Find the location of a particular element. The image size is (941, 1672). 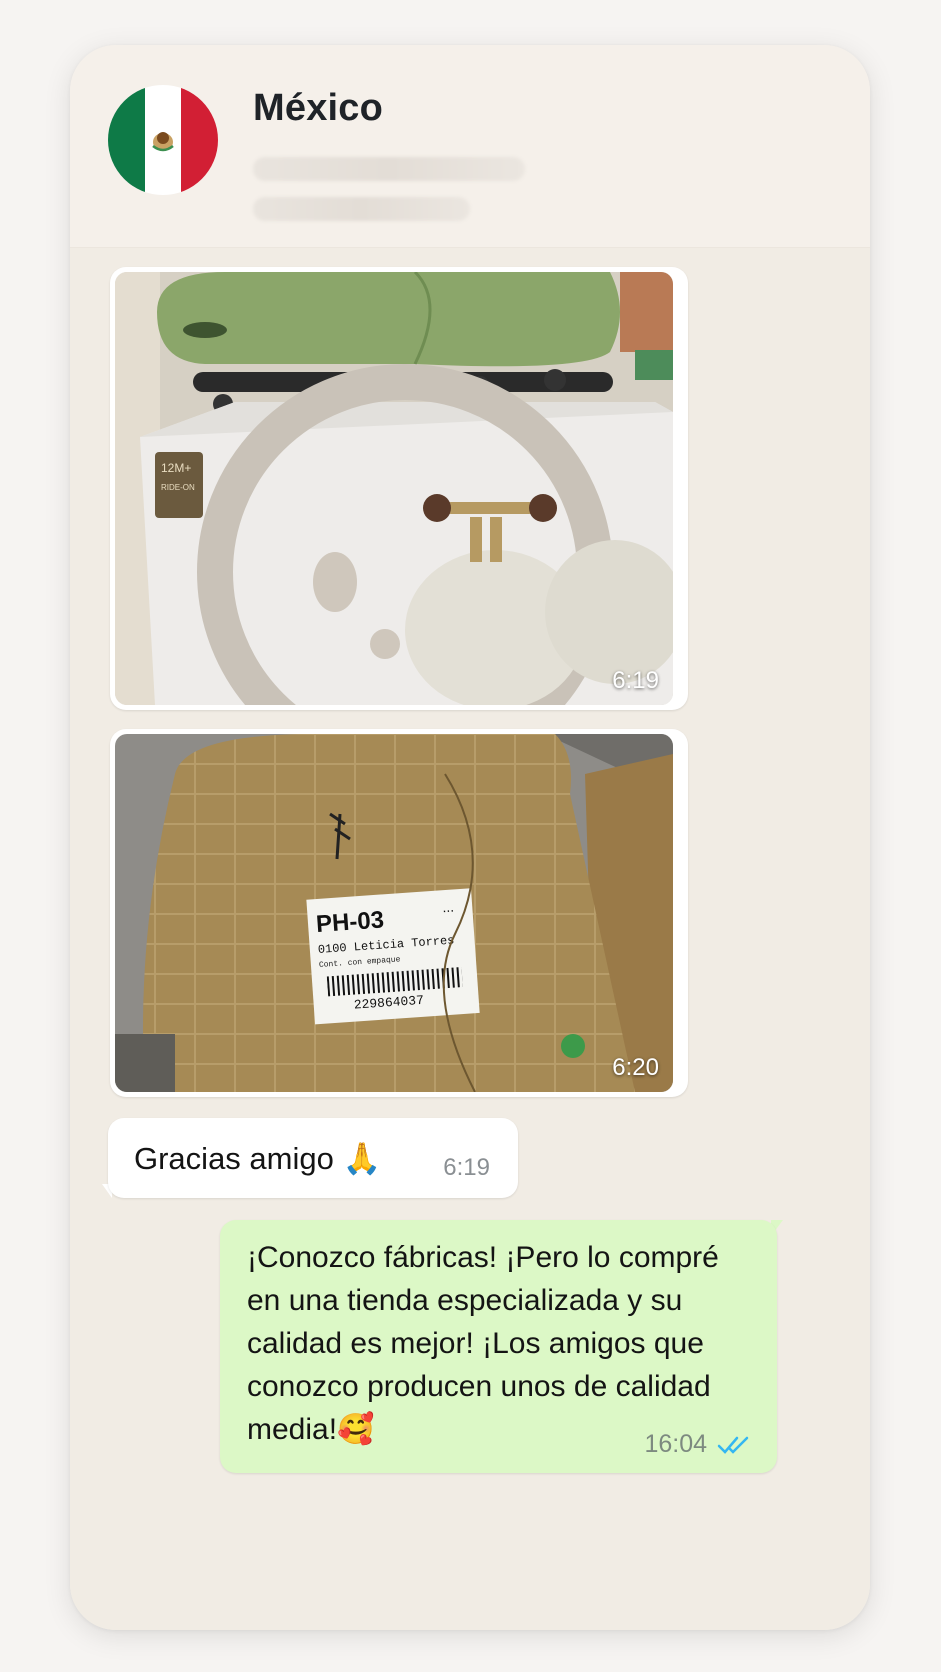

flag-white-band is located at coordinates (163, 140).